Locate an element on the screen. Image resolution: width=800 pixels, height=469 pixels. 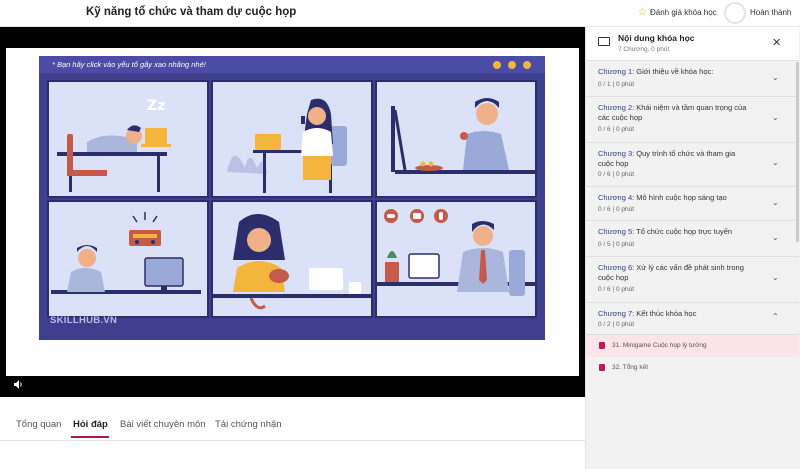
rate-course-button: ☆ Đánh giá khóa học is located at coordinates (677, 12).